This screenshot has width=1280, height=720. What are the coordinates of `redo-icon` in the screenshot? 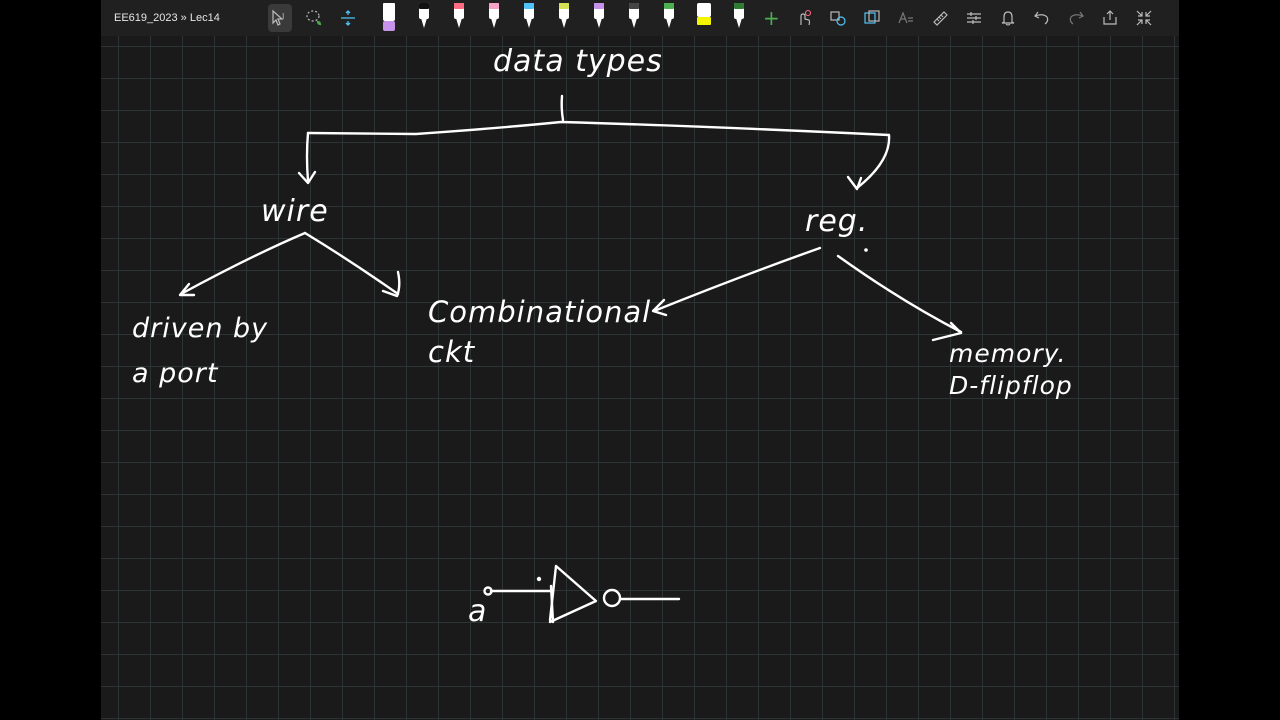 It's located at (1076, 18).